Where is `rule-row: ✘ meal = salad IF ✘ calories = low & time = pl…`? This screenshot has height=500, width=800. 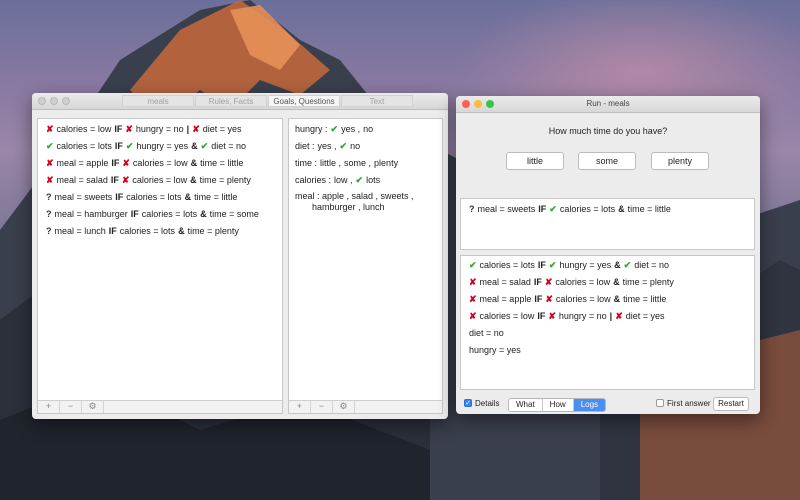 rule-row: ✘ meal = salad IF ✘ calories = low & time = pl… is located at coordinates (160, 180).